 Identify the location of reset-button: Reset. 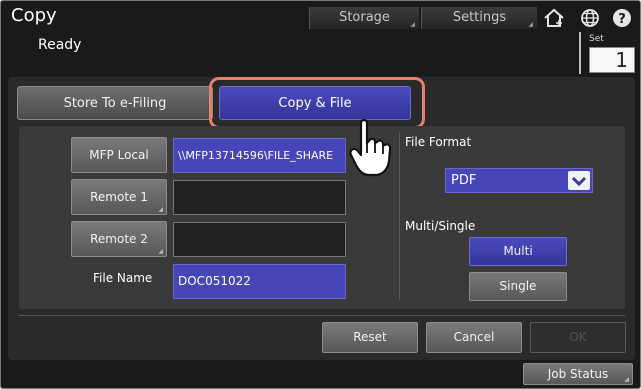
(370, 337).